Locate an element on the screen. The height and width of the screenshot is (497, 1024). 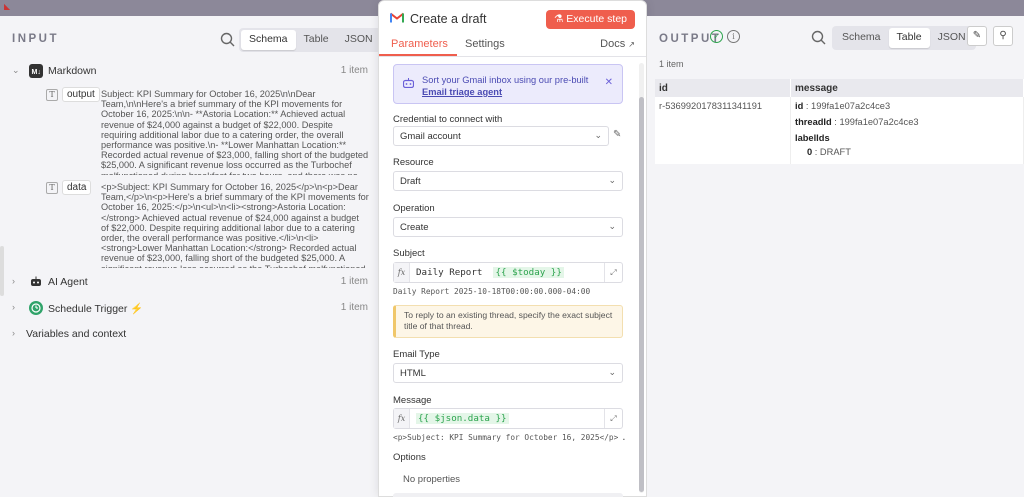
label-ids-key: labelIds is located at coordinates (812, 138).